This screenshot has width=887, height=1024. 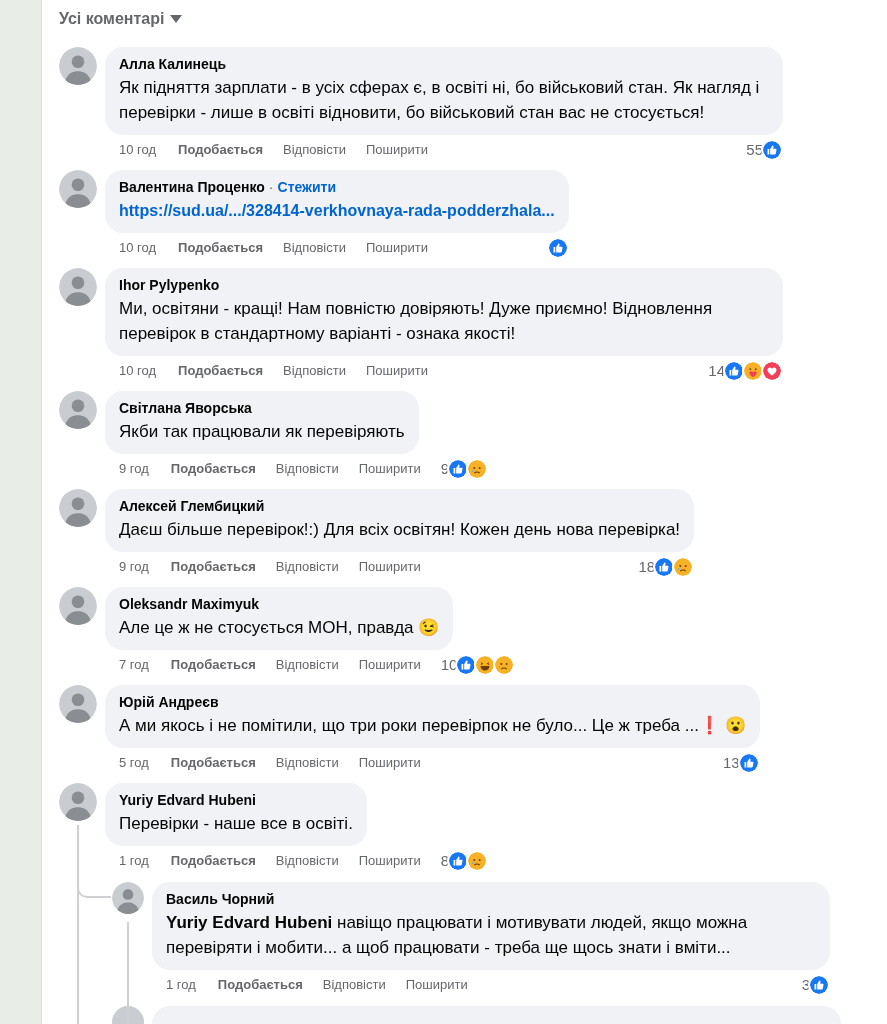 I want to click on reaction-count: 9, so click(x=444, y=469).